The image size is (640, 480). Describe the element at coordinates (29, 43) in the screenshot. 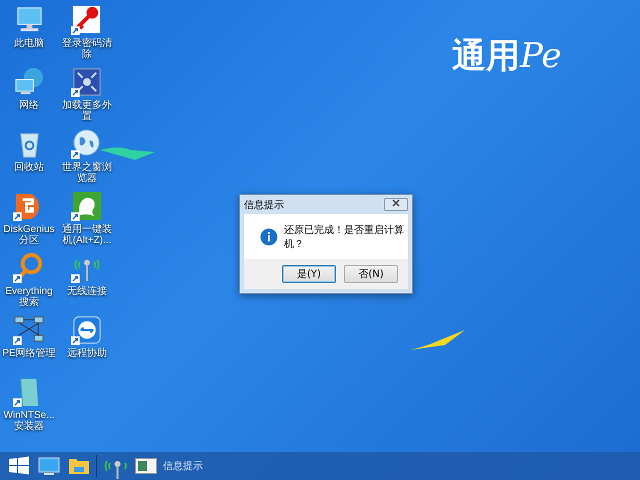

I see `desktop-icon-label: 此电脑` at that location.